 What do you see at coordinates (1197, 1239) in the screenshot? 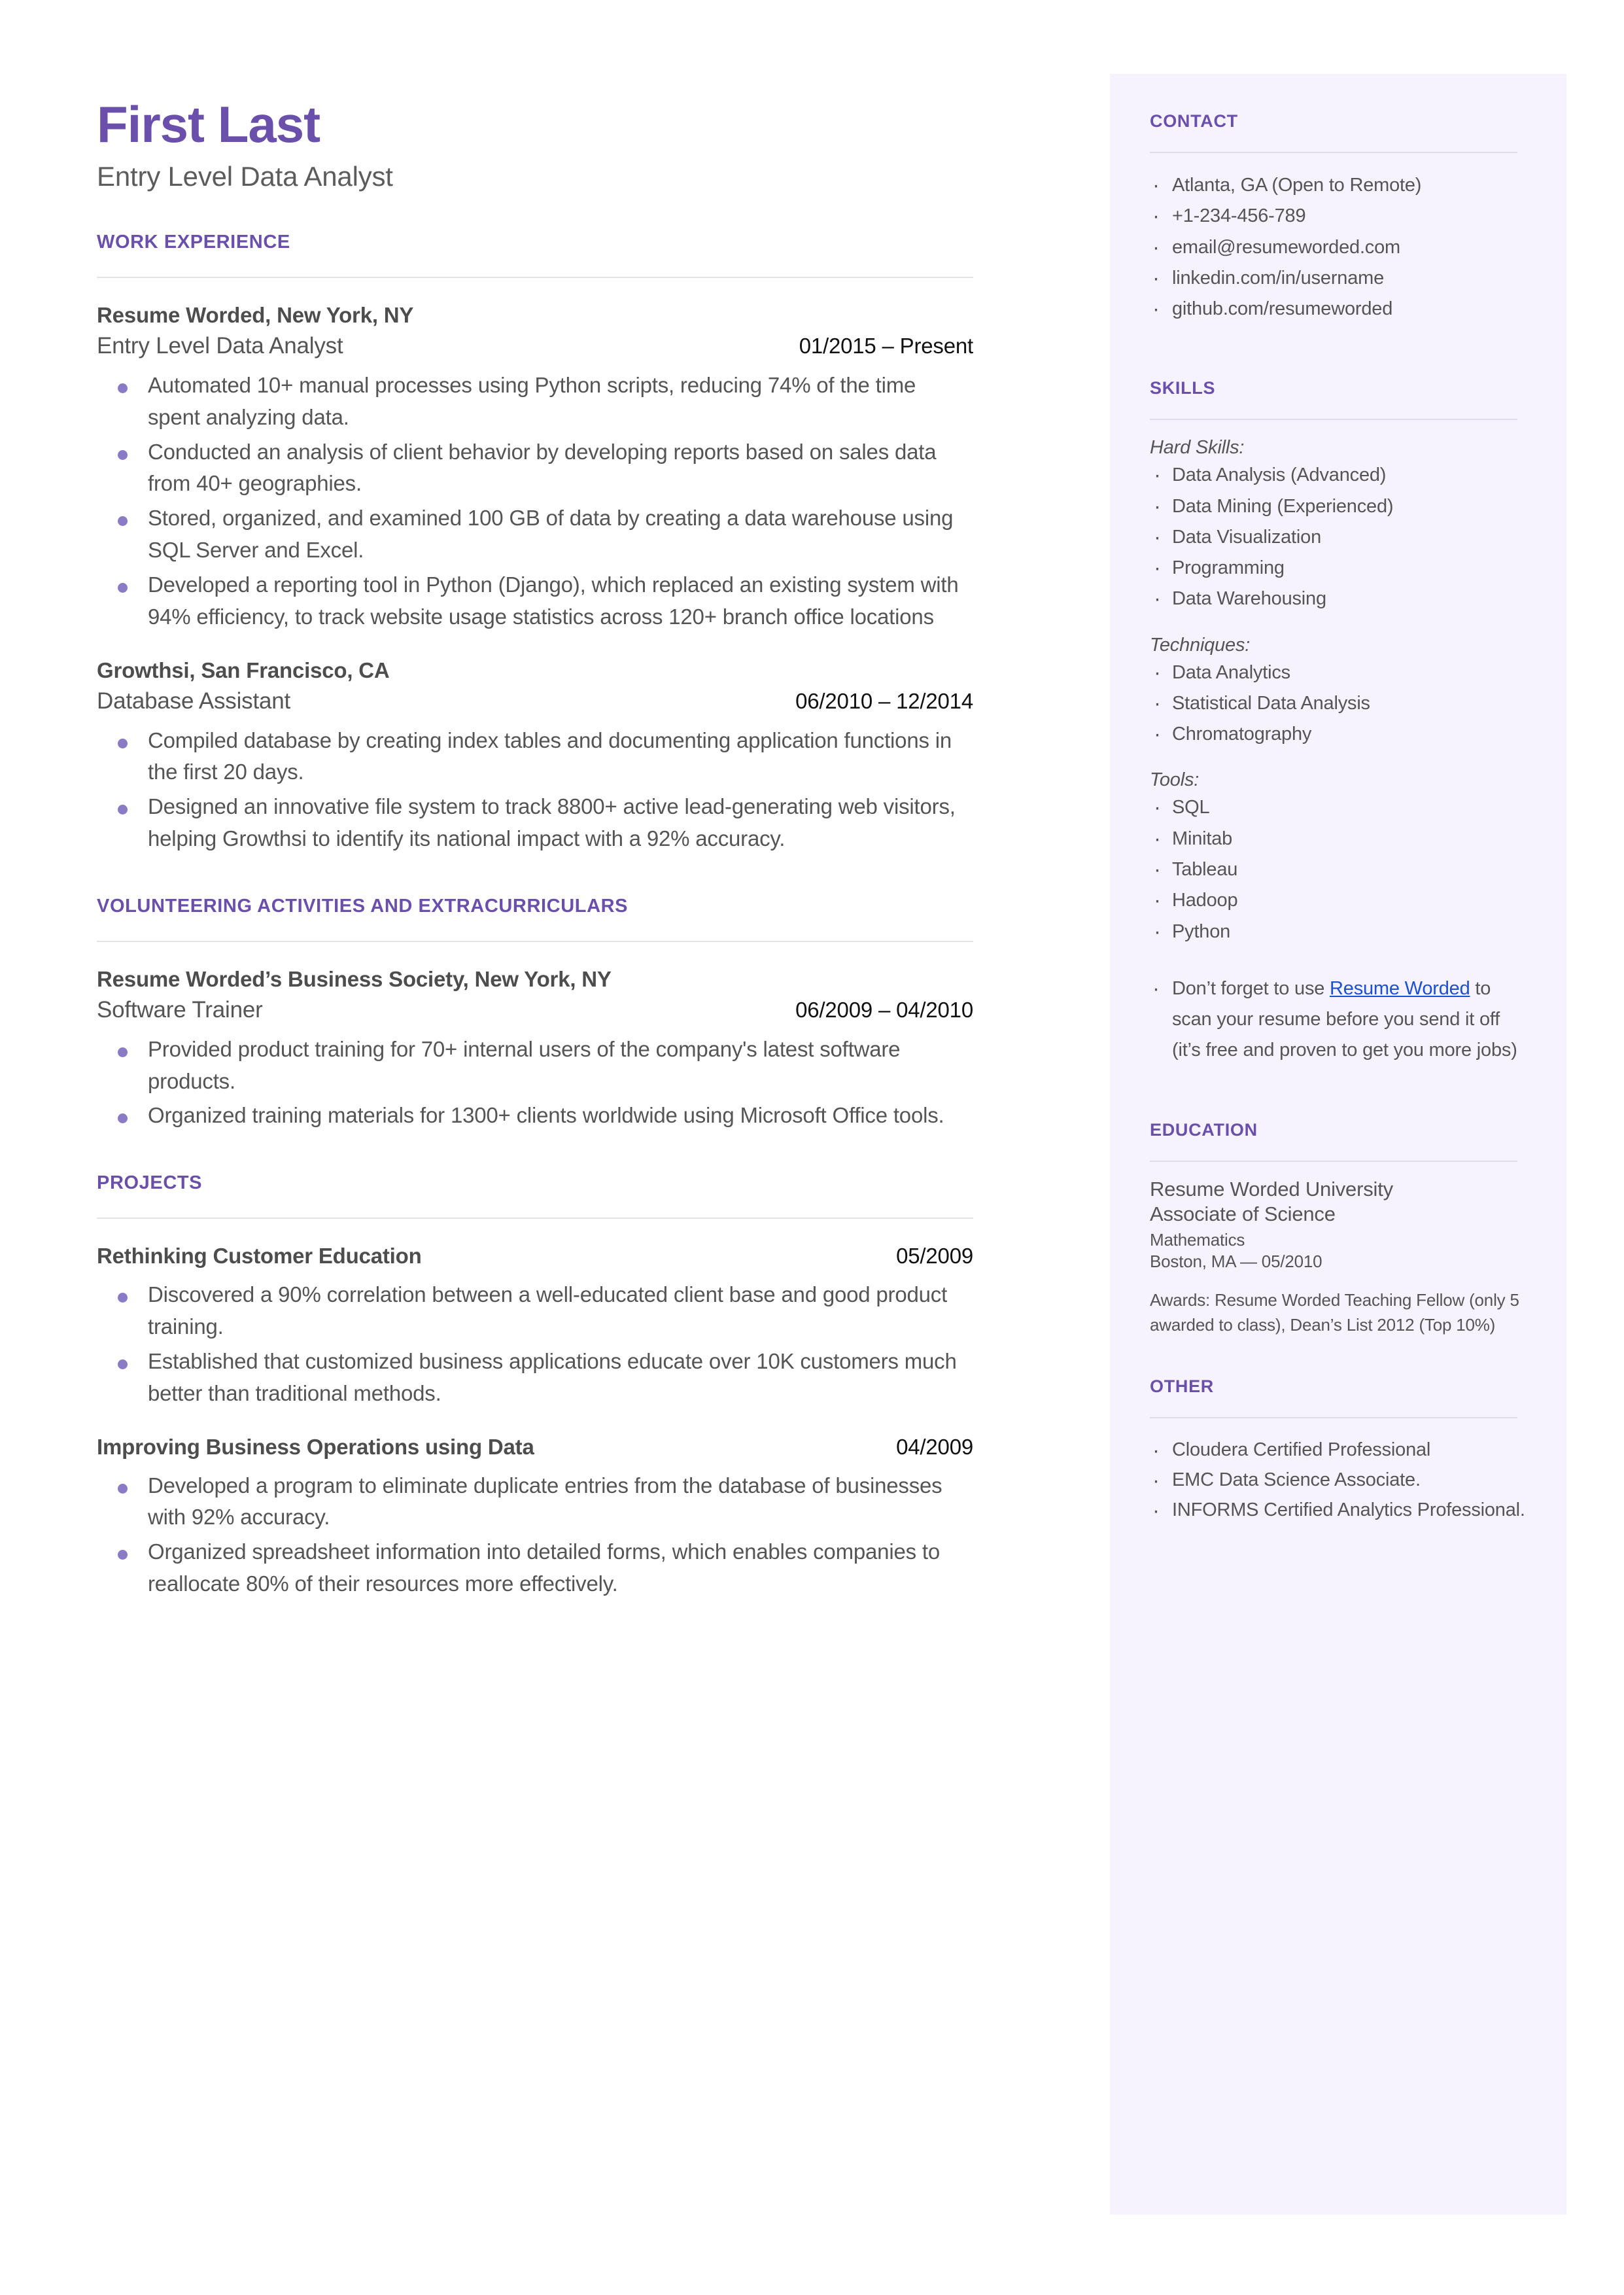
I see `education-field: Mathematics` at bounding box center [1197, 1239].